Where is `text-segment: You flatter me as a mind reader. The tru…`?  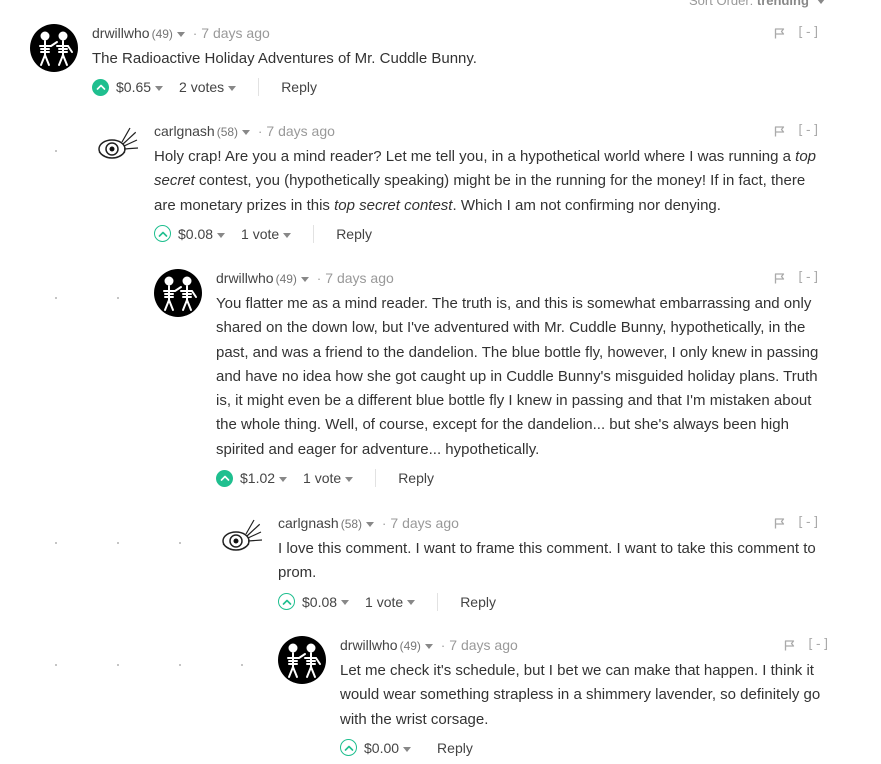 text-segment: You flatter me as a mind reader. The tru… is located at coordinates (517, 376).